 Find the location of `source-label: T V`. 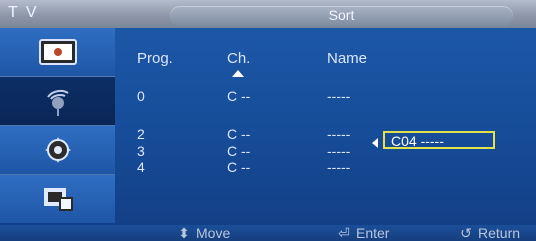

source-label: T V is located at coordinates (23, 12).